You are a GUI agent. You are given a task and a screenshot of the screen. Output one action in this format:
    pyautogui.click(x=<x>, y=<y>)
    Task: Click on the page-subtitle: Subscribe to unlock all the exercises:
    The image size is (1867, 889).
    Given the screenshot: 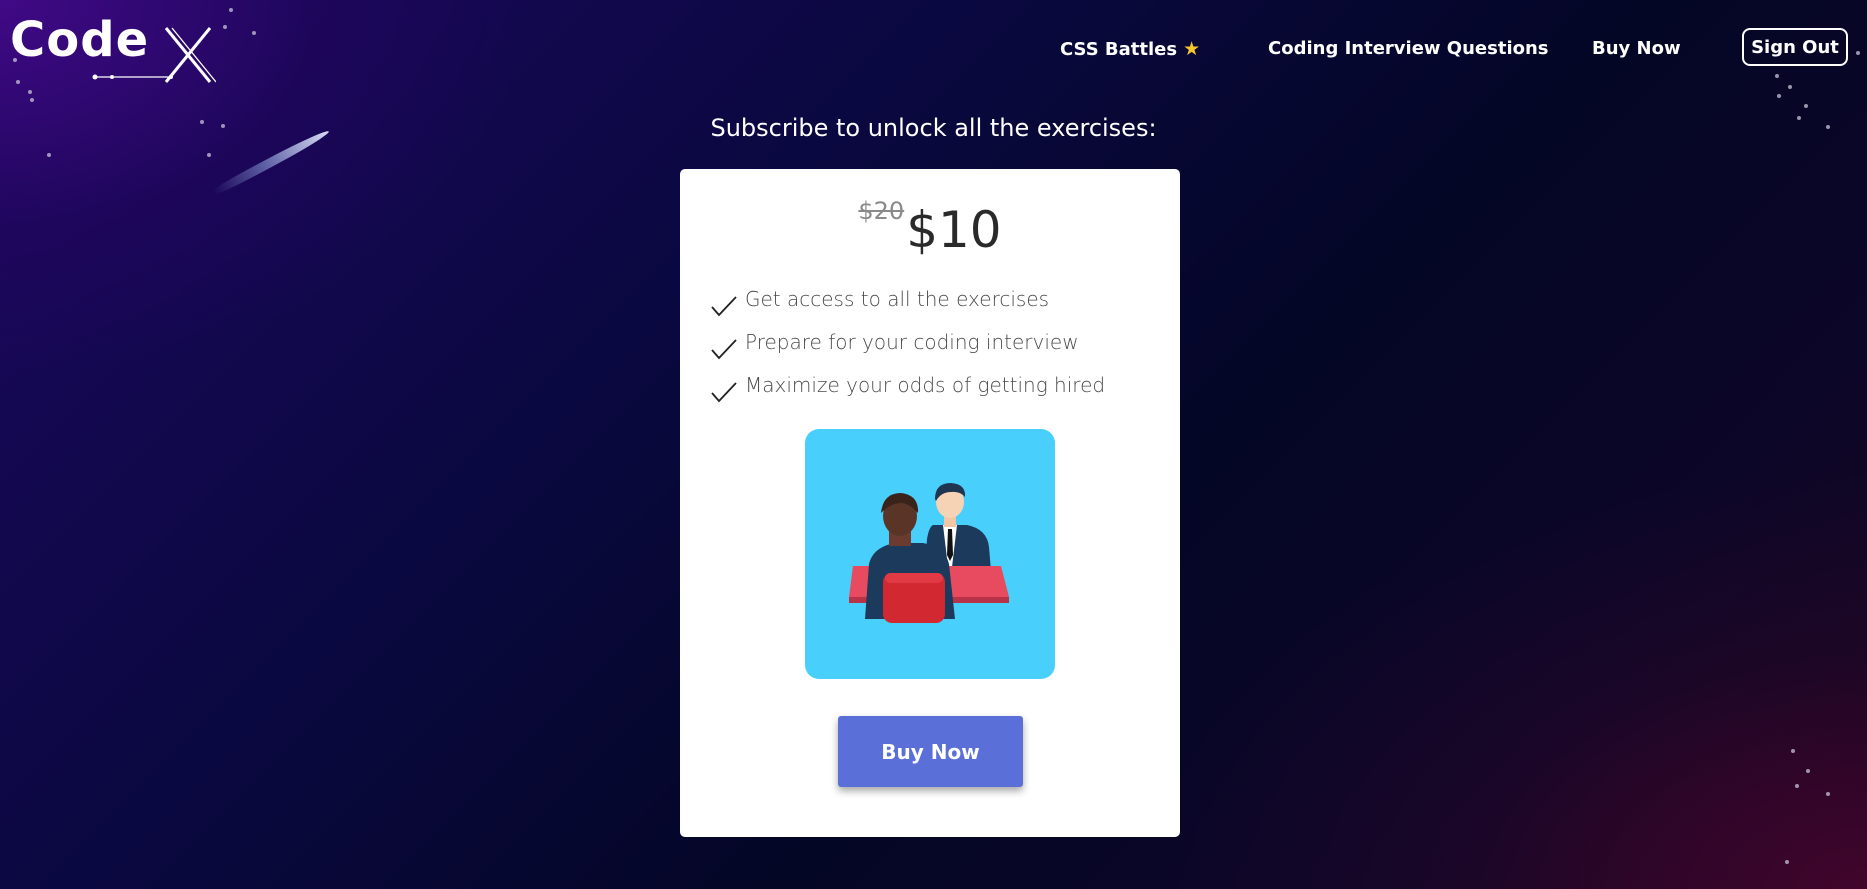 What is the action you would take?
    pyautogui.click(x=933, y=128)
    